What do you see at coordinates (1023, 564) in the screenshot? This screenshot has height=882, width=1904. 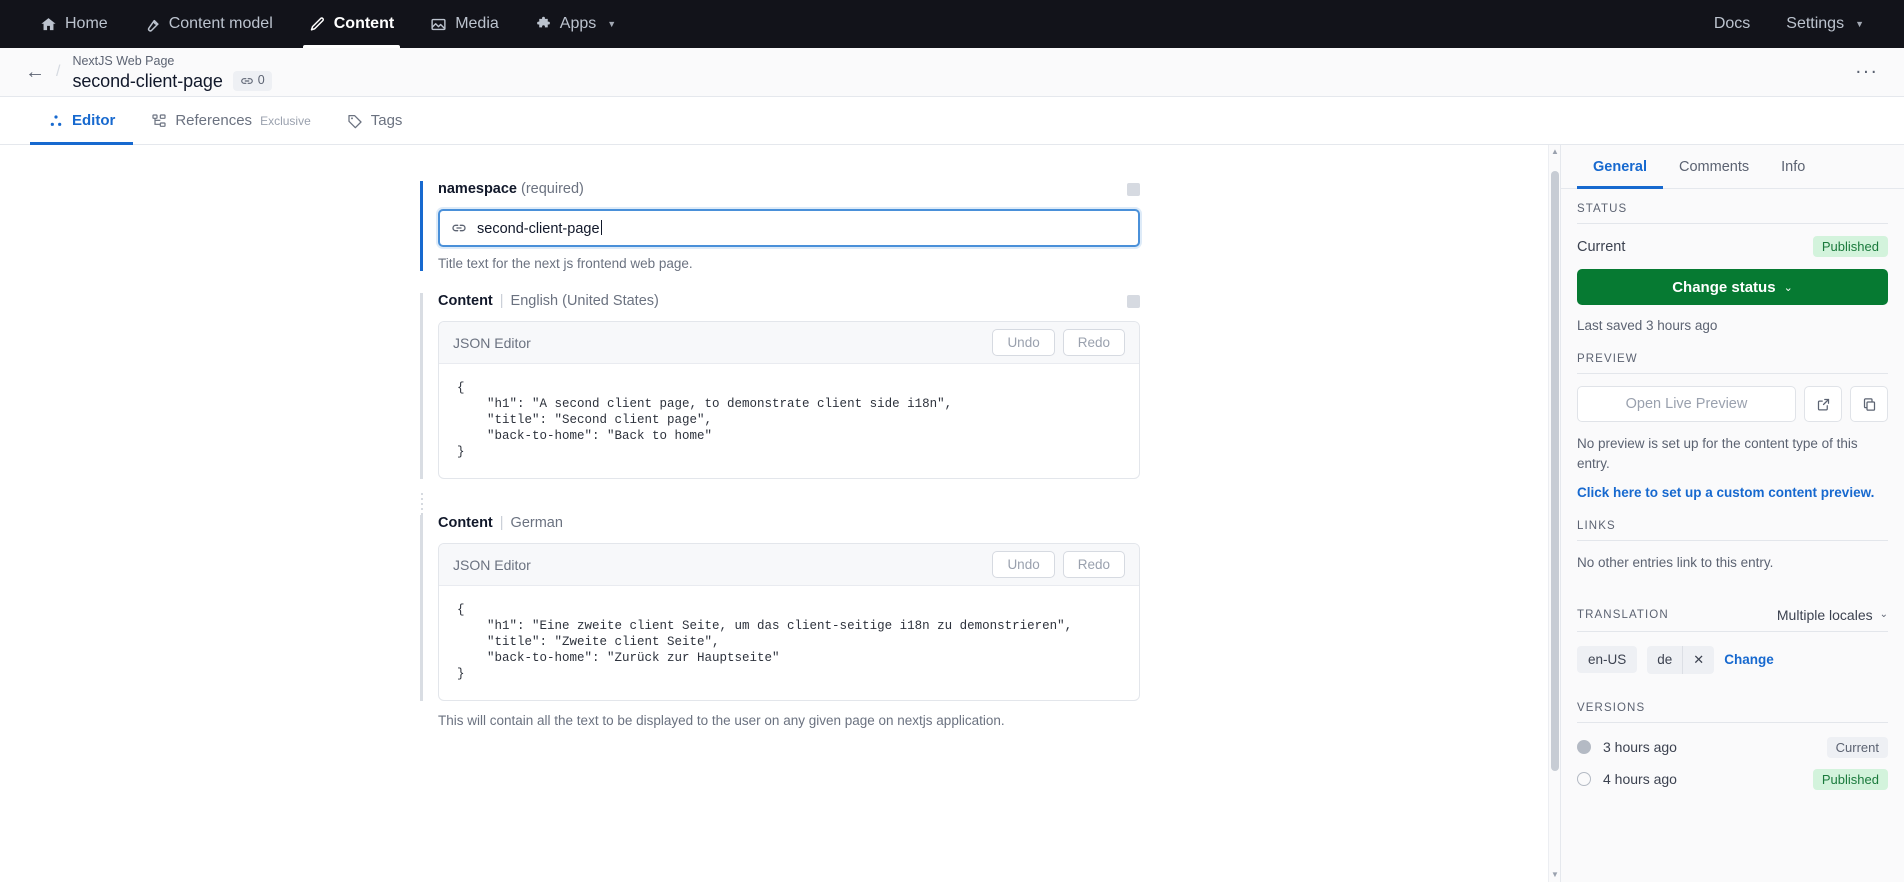 I see `undo-button-de: Undo` at bounding box center [1023, 564].